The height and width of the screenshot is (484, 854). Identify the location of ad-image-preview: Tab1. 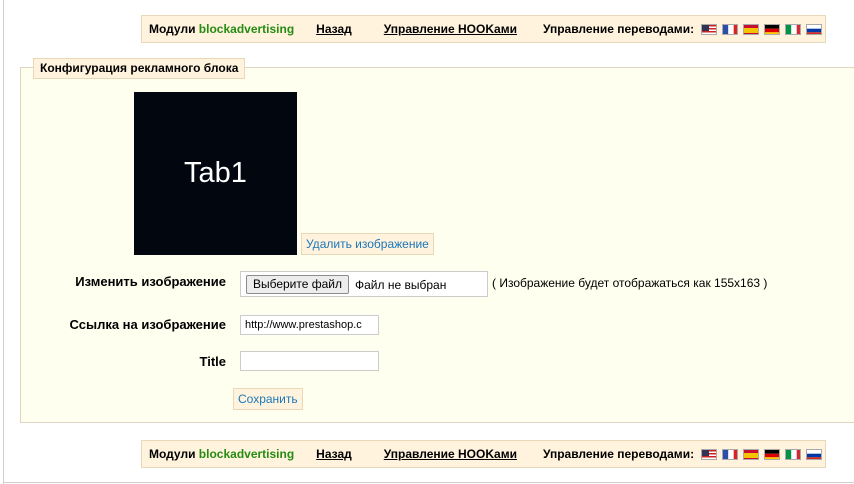
(215, 173).